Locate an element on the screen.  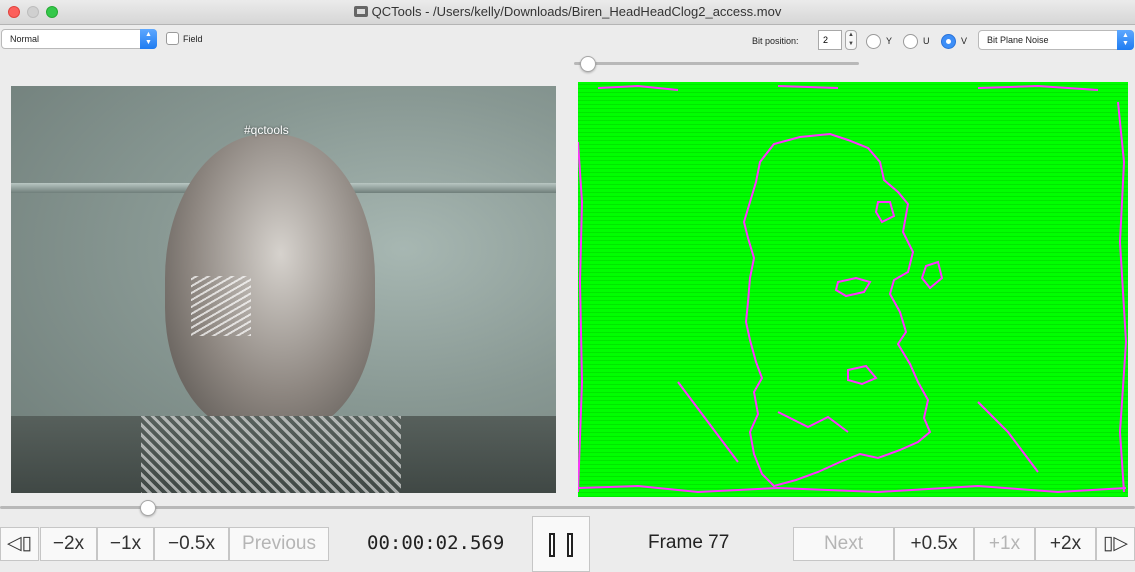
display-mode-value: Normal is located at coordinates (25, 39).